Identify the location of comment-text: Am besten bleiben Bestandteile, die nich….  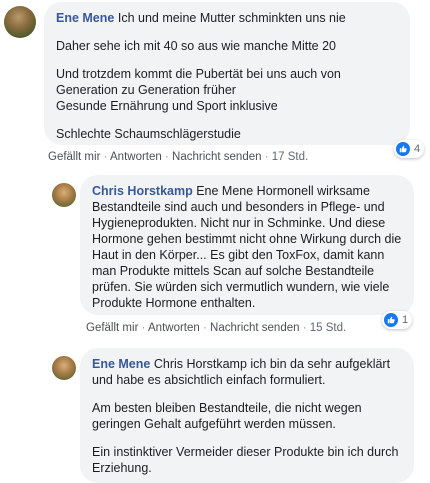
(227, 416).